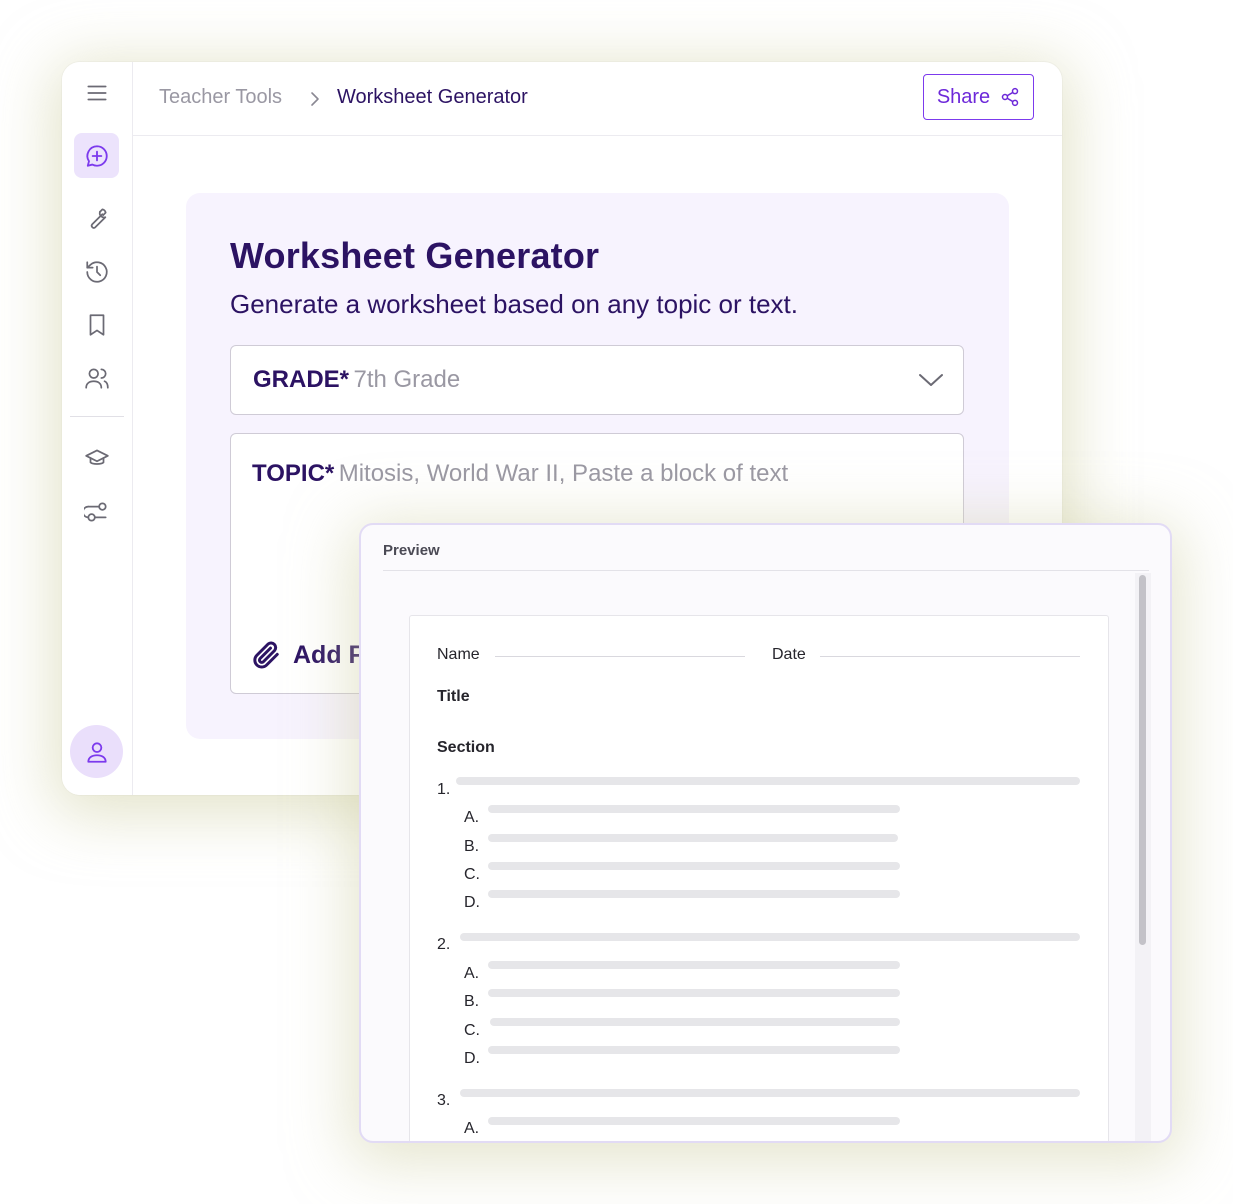  Describe the element at coordinates (415, 255) in the screenshot. I see `page-title: Worksheet Generator` at that location.